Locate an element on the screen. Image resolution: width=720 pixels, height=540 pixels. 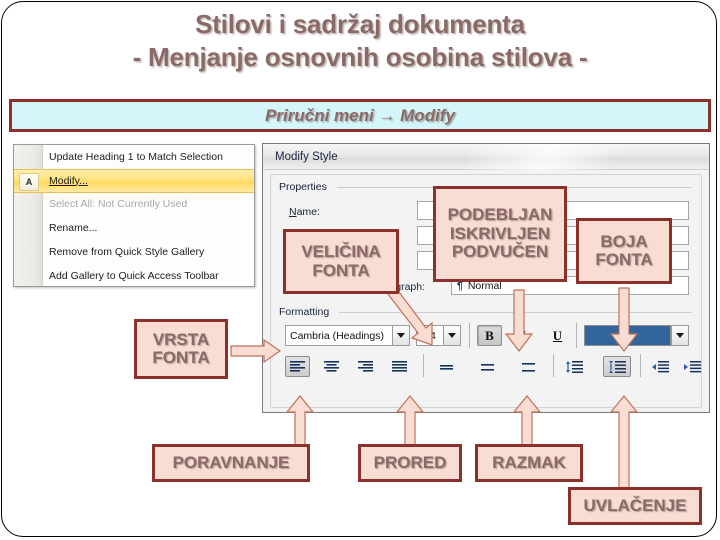
line-spacing-1-icon is located at coordinates (446, 366).